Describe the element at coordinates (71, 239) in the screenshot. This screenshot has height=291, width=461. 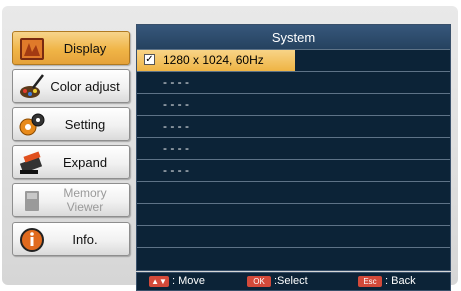
I see `sidebar-item-info: Info.` at that location.